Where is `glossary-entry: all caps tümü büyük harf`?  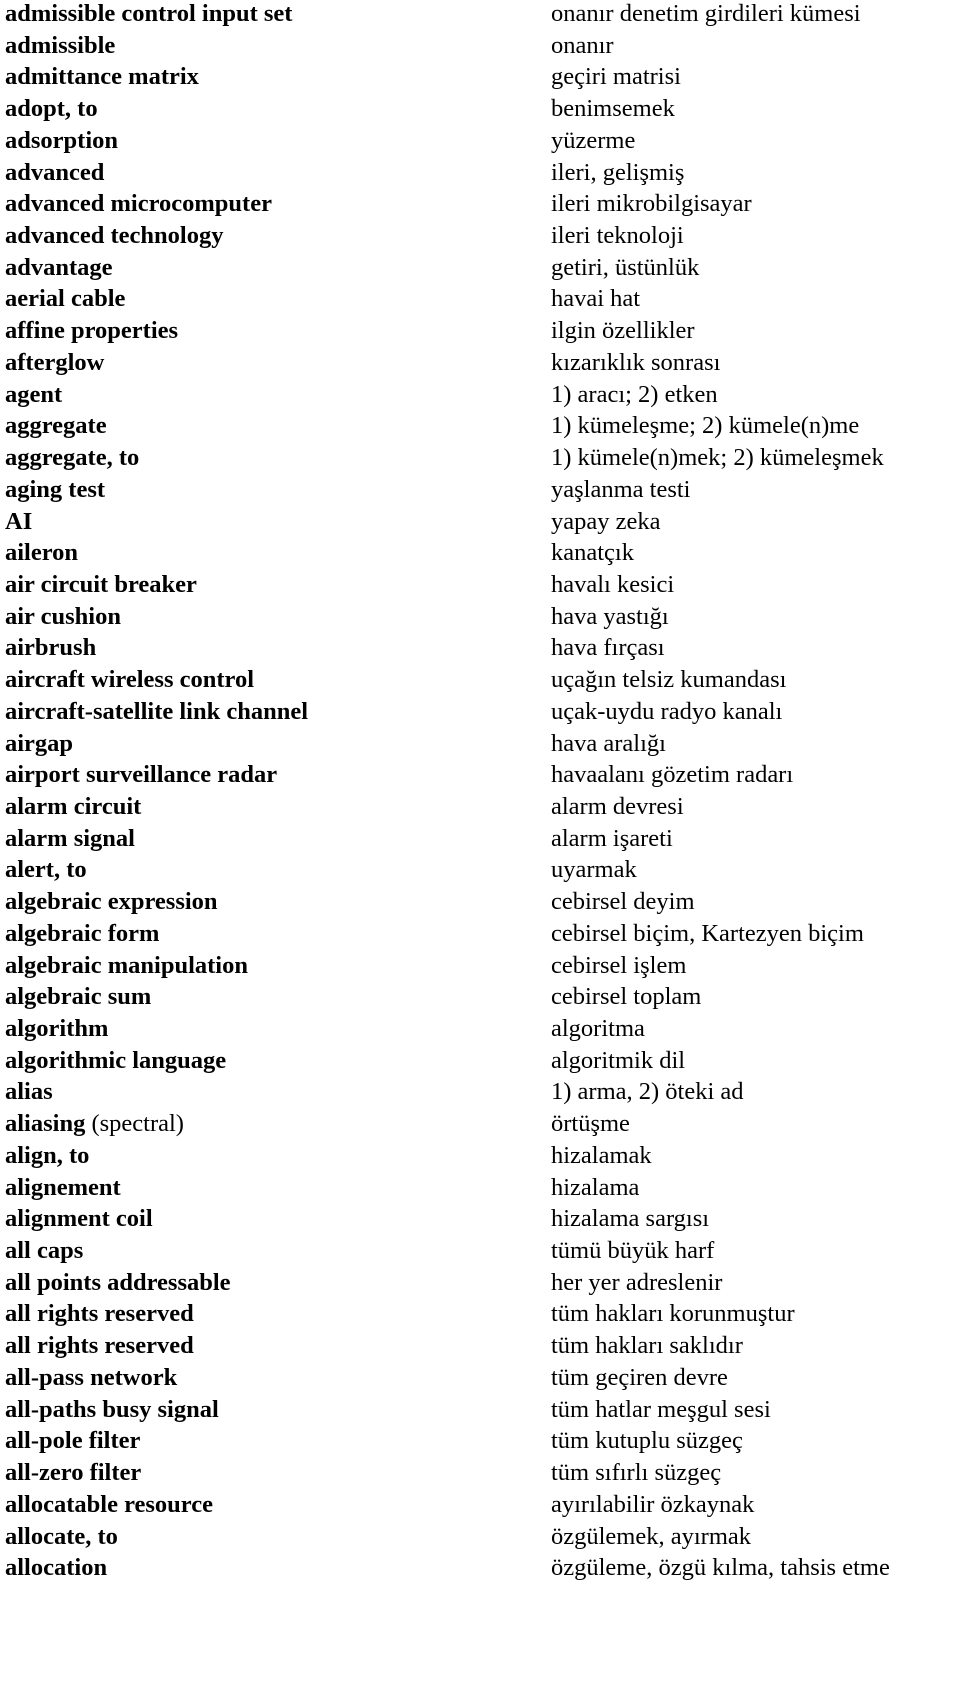
glossary-entry: all caps tümü büyük harf is located at coordinates (480, 1253).